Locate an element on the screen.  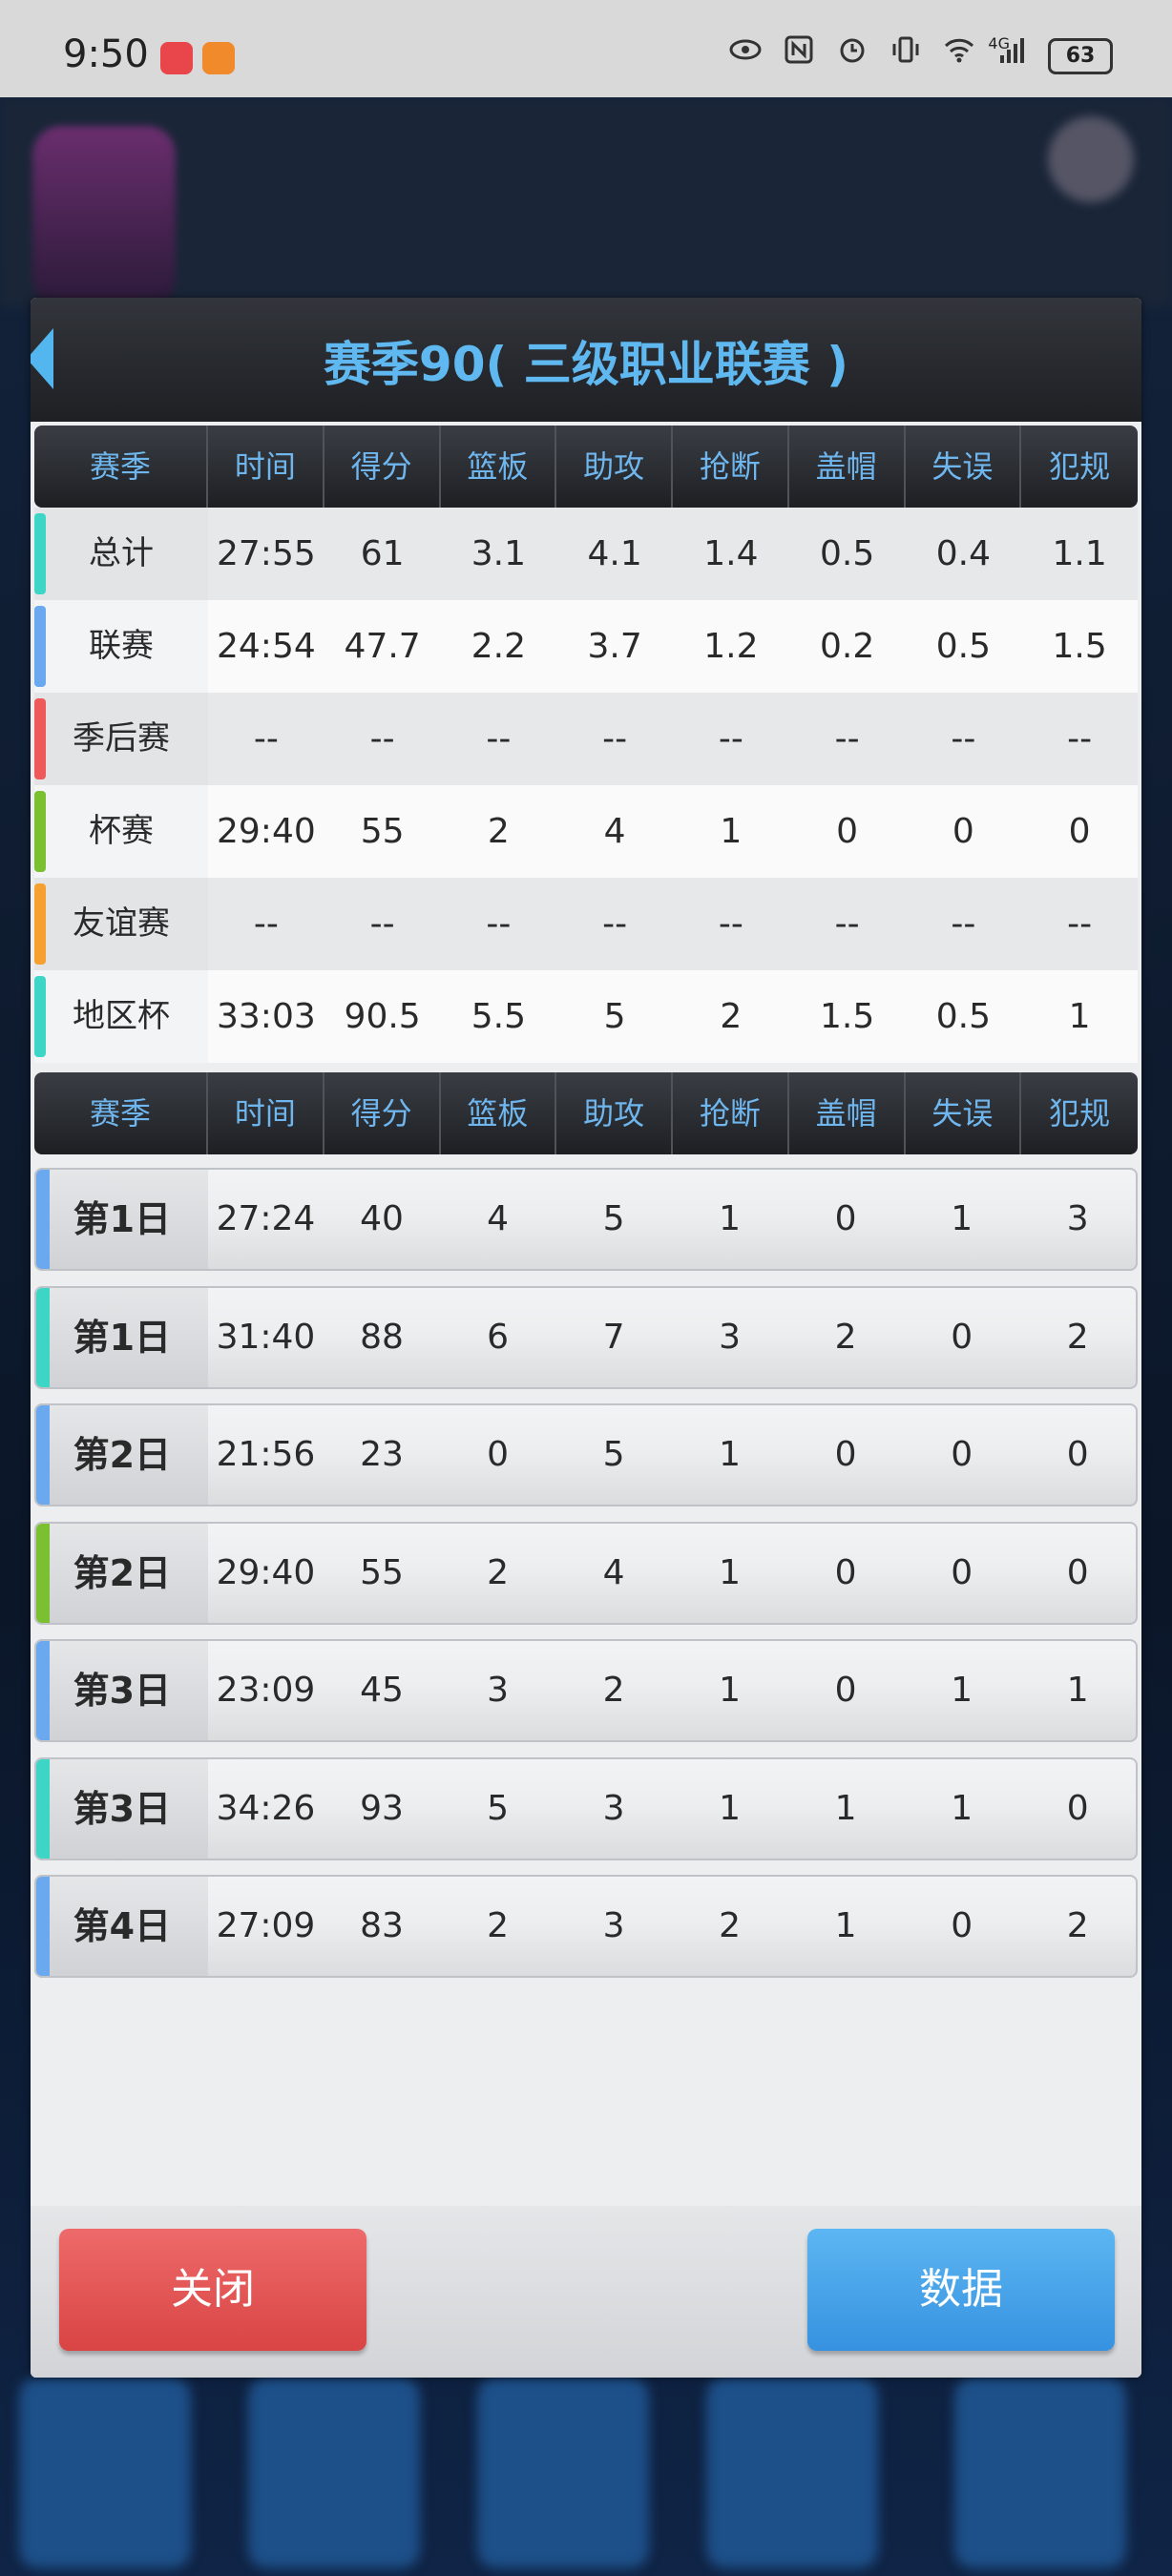
game-row-label: 第1日 is located at coordinates (122, 1219).